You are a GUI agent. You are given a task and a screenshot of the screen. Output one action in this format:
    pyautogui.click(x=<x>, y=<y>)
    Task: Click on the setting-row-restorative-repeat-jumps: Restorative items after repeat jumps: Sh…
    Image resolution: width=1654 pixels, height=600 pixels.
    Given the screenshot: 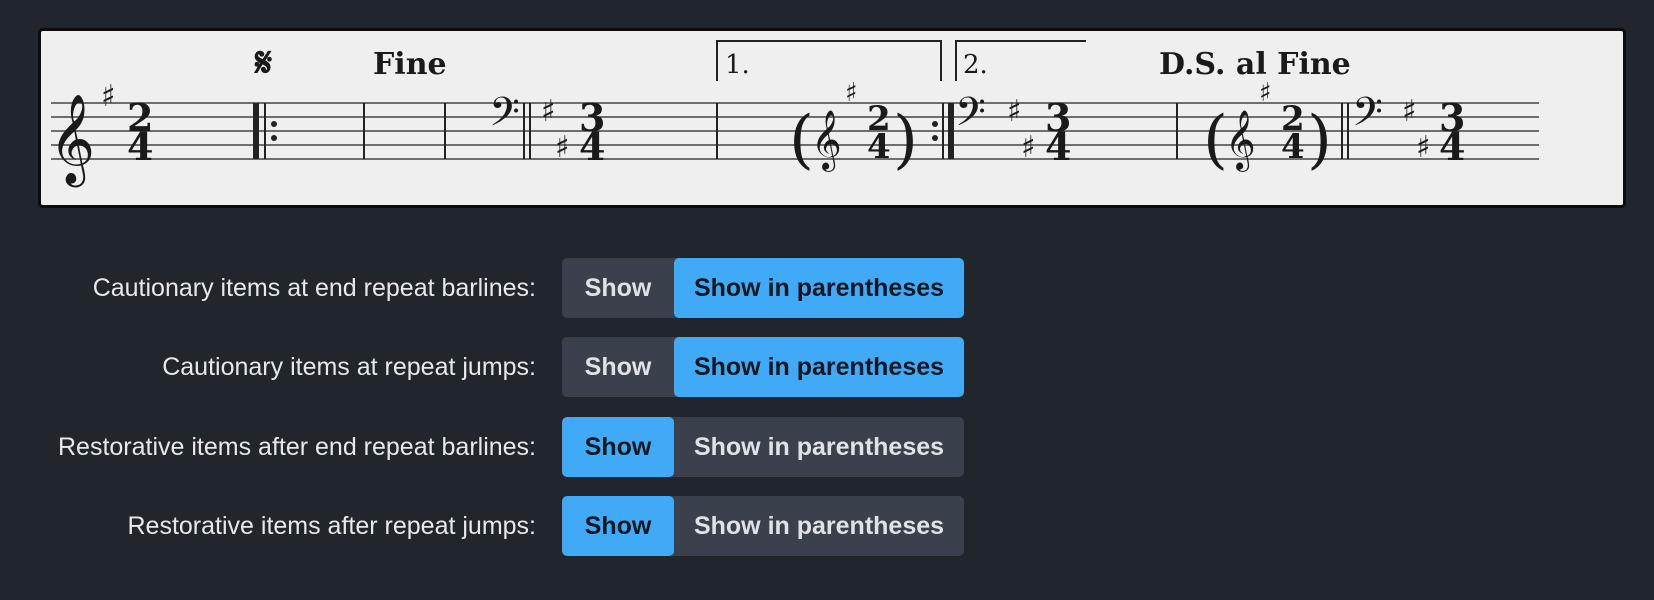 What is the action you would take?
    pyautogui.click(x=500, y=526)
    